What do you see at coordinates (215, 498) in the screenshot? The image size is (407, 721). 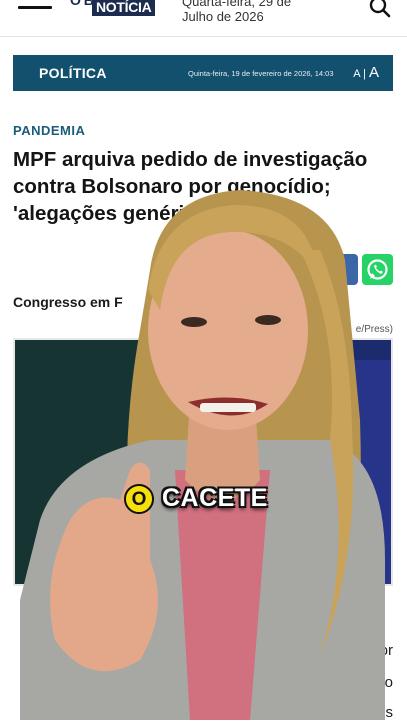 I see `caption-text: CACETE` at bounding box center [215, 498].